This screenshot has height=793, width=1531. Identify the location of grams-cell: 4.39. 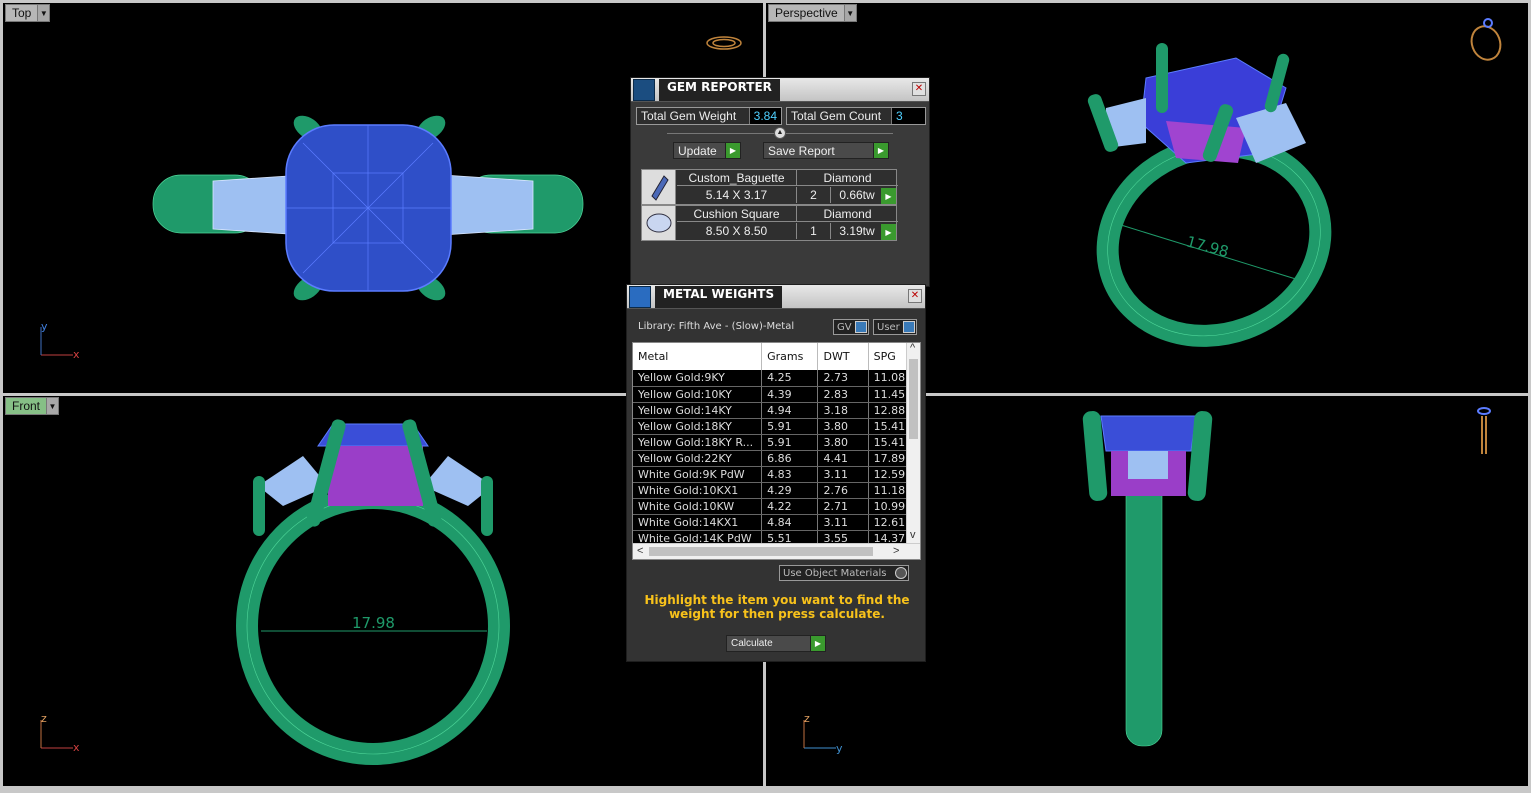
(790, 394).